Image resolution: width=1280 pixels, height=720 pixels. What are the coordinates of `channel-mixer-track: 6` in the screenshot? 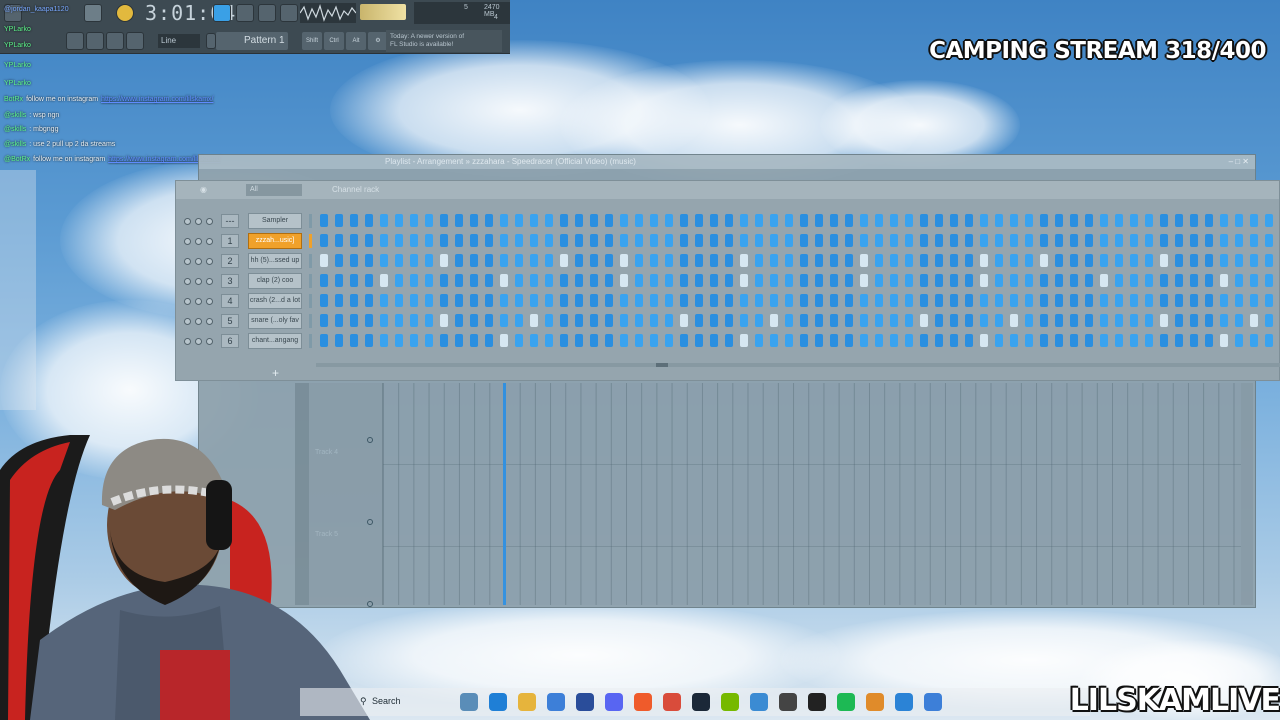 It's located at (230, 341).